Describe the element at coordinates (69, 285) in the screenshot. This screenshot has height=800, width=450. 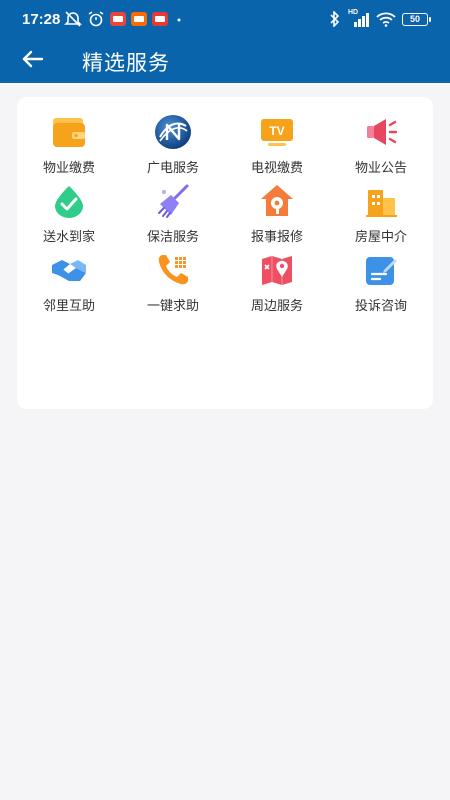
I see `service-item-neighbor-help: 邻里互助` at that location.